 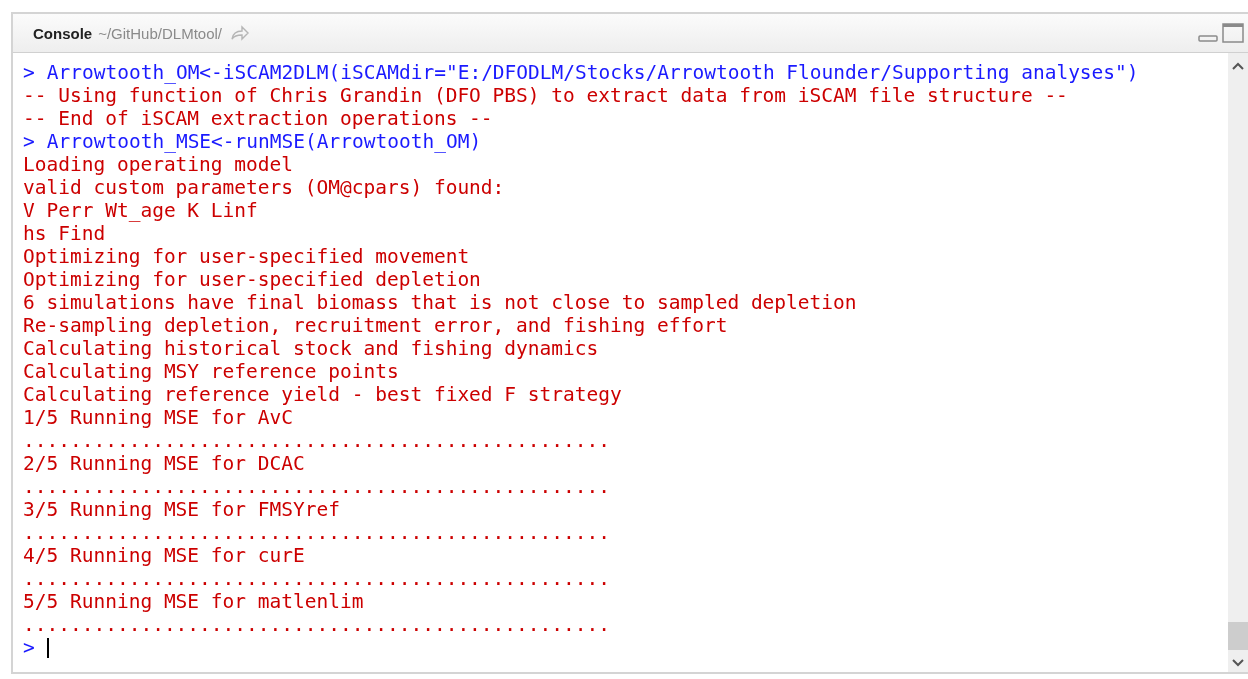 What do you see at coordinates (158, 164) in the screenshot?
I see `output-text: Loading operating model` at bounding box center [158, 164].